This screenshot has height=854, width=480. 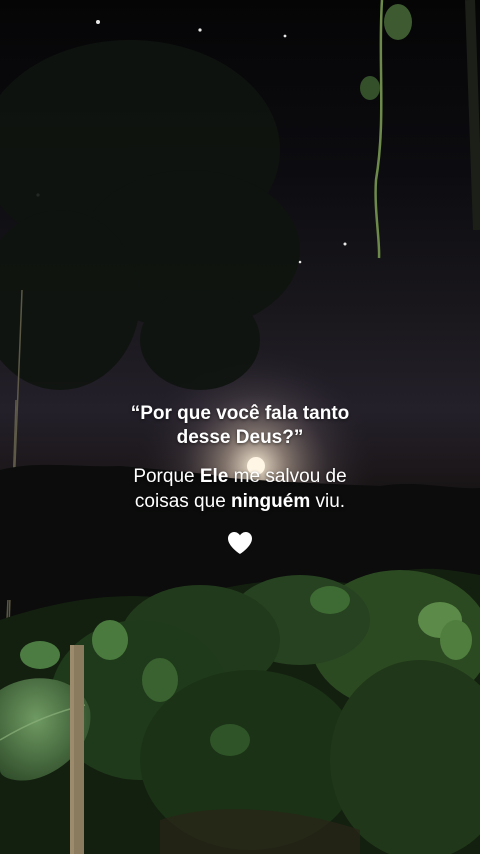 I want to click on question-text: “Por que você fala tanto desse Deus?”, so click(x=240, y=426).